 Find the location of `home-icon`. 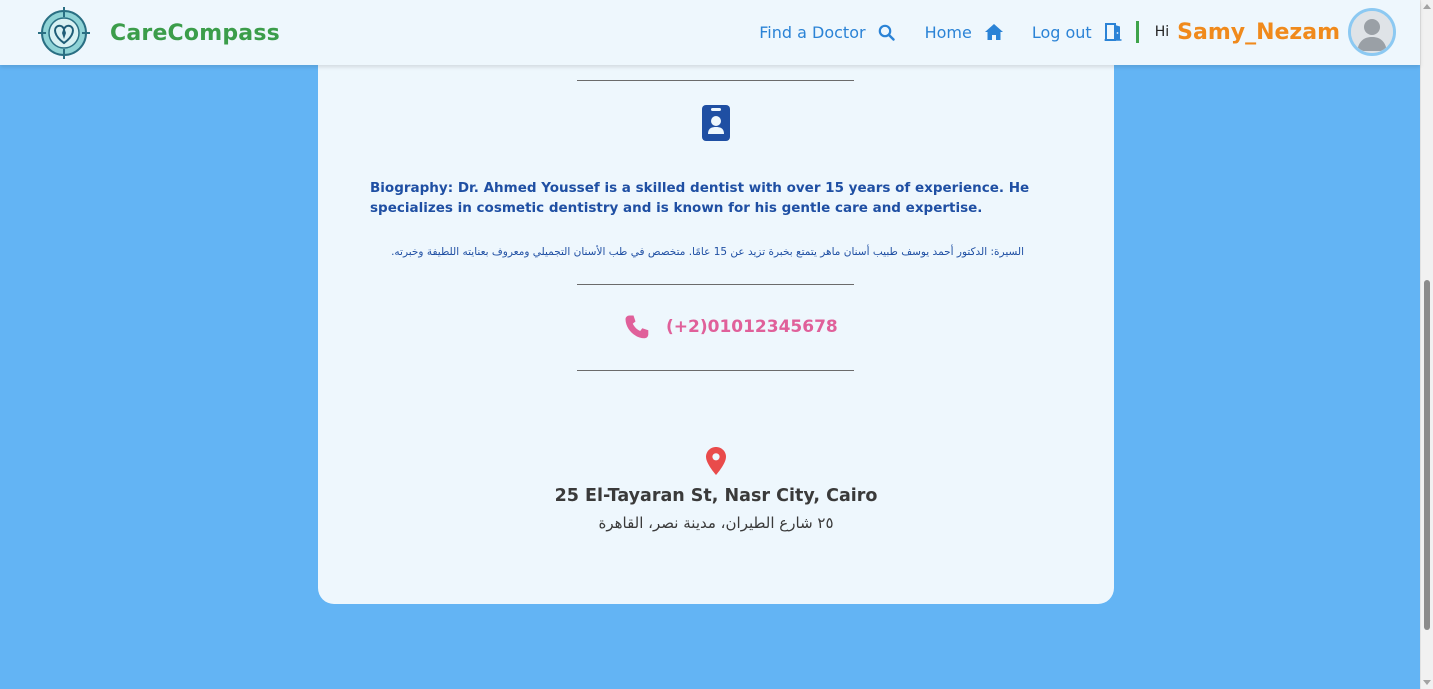

home-icon is located at coordinates (994, 32).